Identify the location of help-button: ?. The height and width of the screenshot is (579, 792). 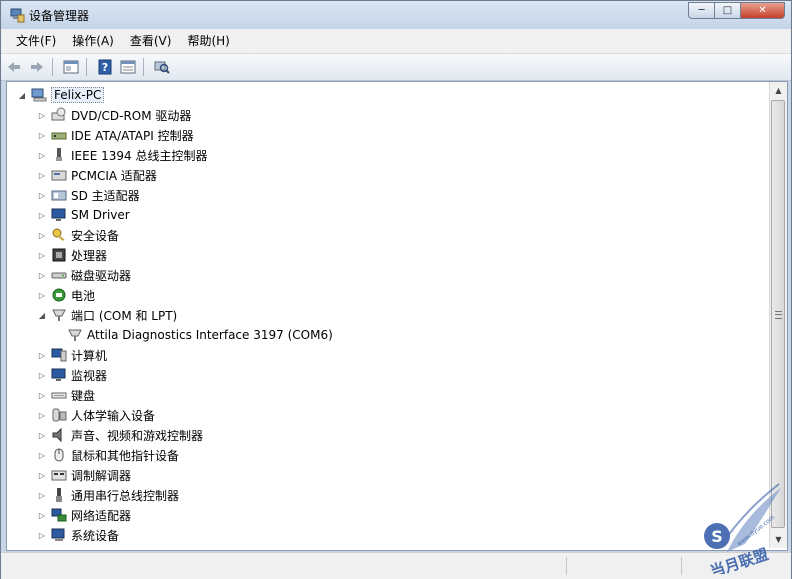
(105, 67).